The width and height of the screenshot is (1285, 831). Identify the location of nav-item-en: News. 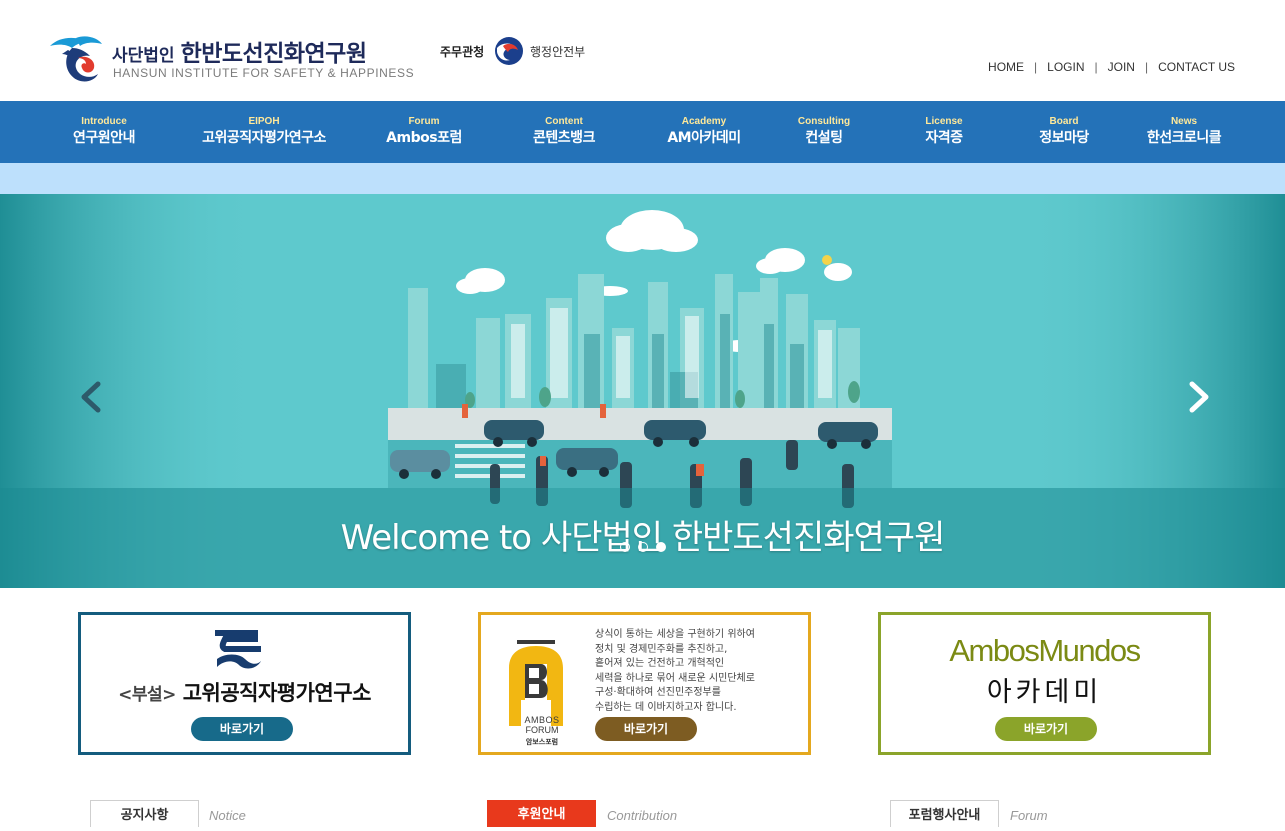
(1184, 121).